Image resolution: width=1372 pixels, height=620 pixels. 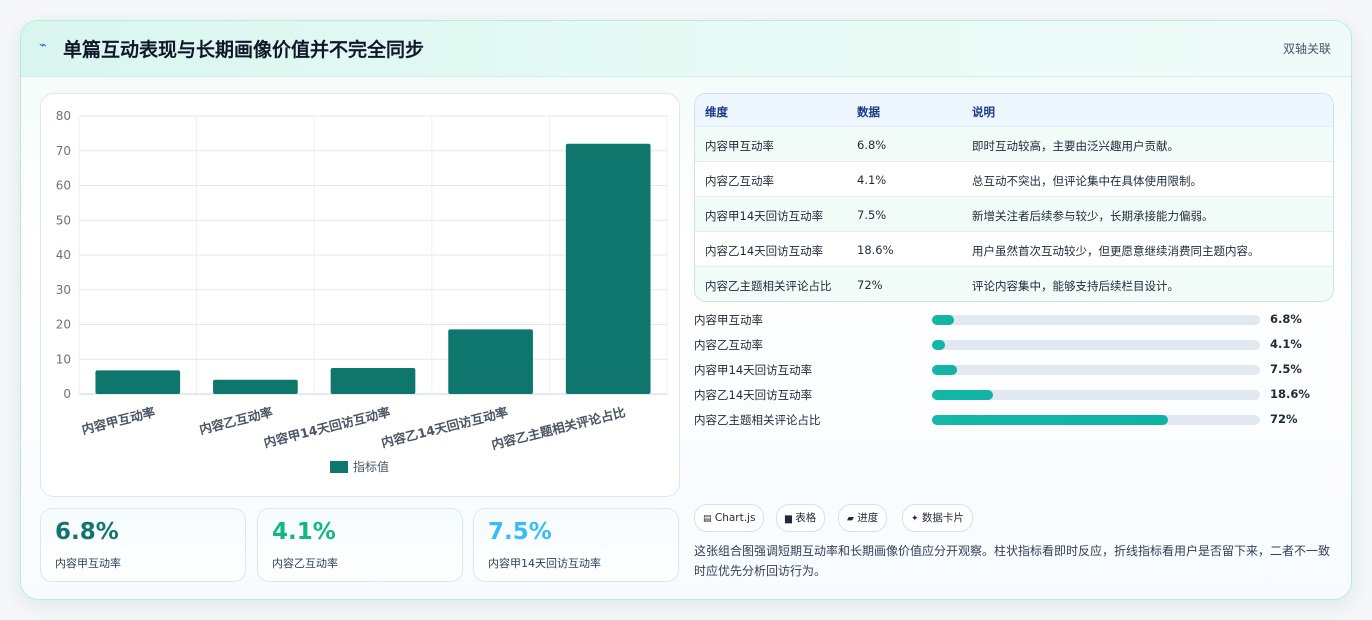 I want to click on progress-row: 内容甲互动率 6.8%, so click(x=1014, y=320).